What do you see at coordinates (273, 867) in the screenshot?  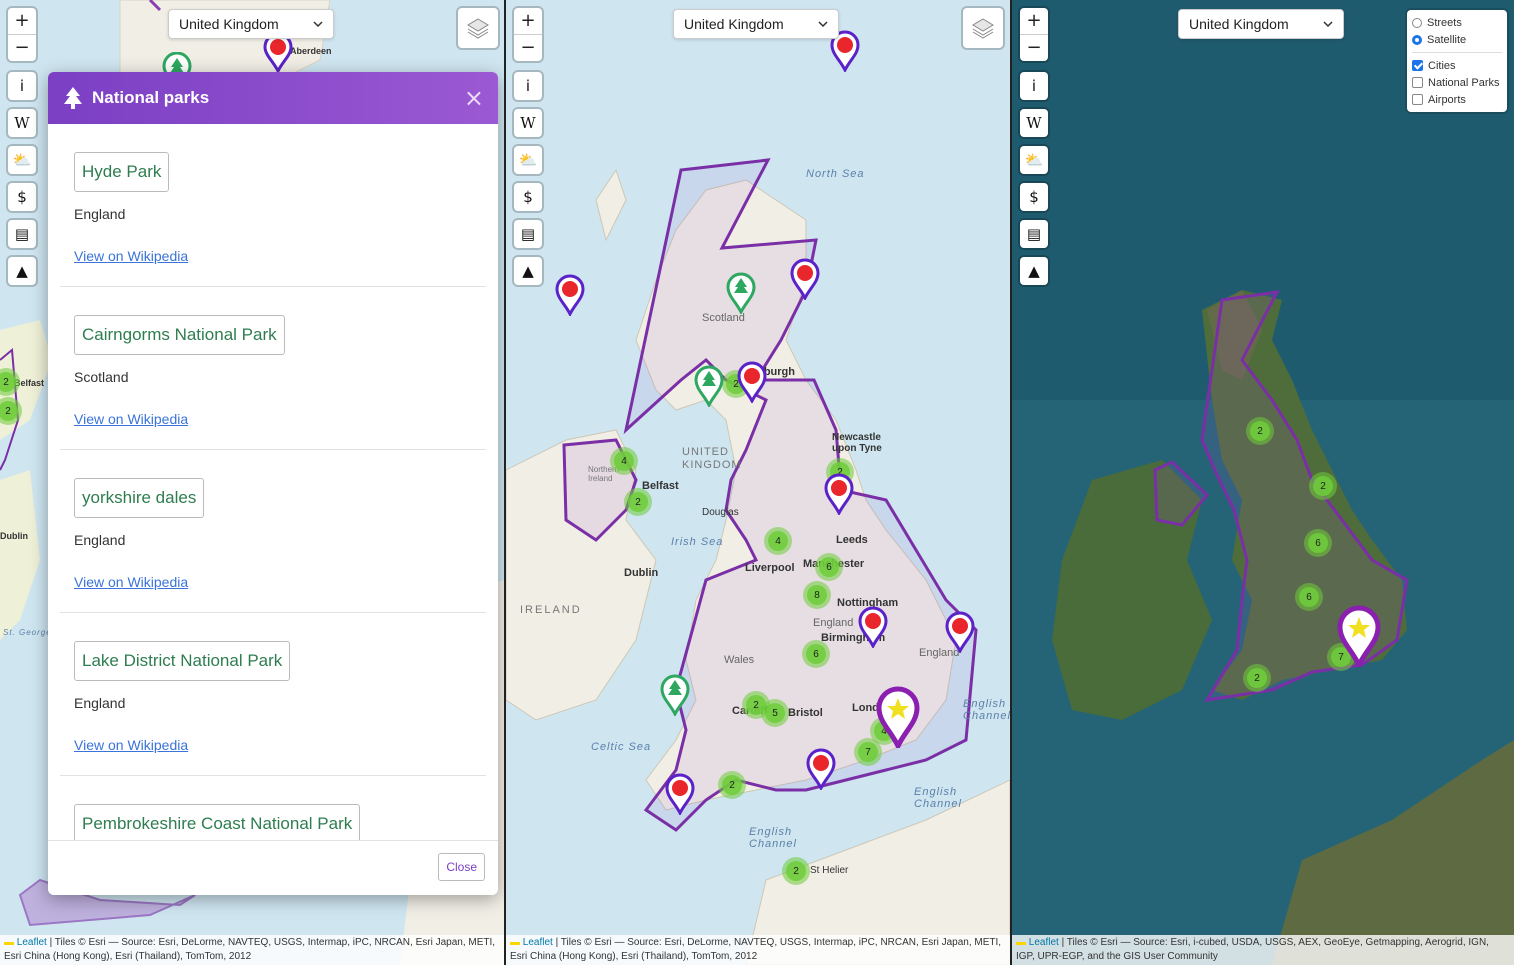 I see `modal-footer: Close` at bounding box center [273, 867].